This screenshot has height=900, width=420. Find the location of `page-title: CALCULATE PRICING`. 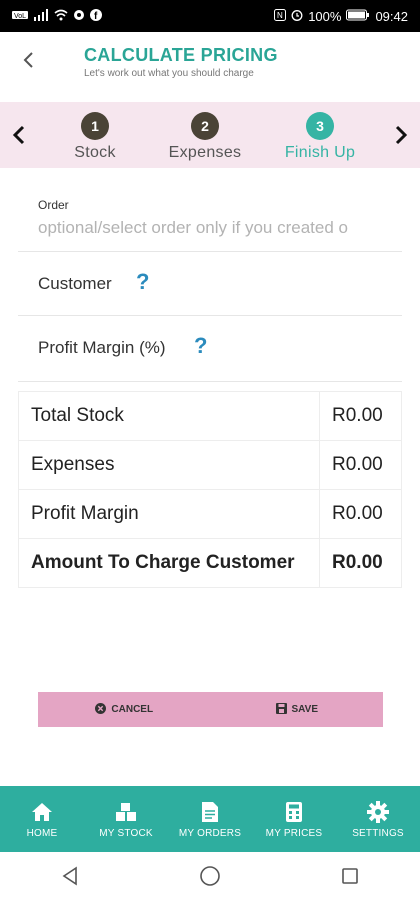

page-title: CALCULATE PRICING is located at coordinates (181, 55).